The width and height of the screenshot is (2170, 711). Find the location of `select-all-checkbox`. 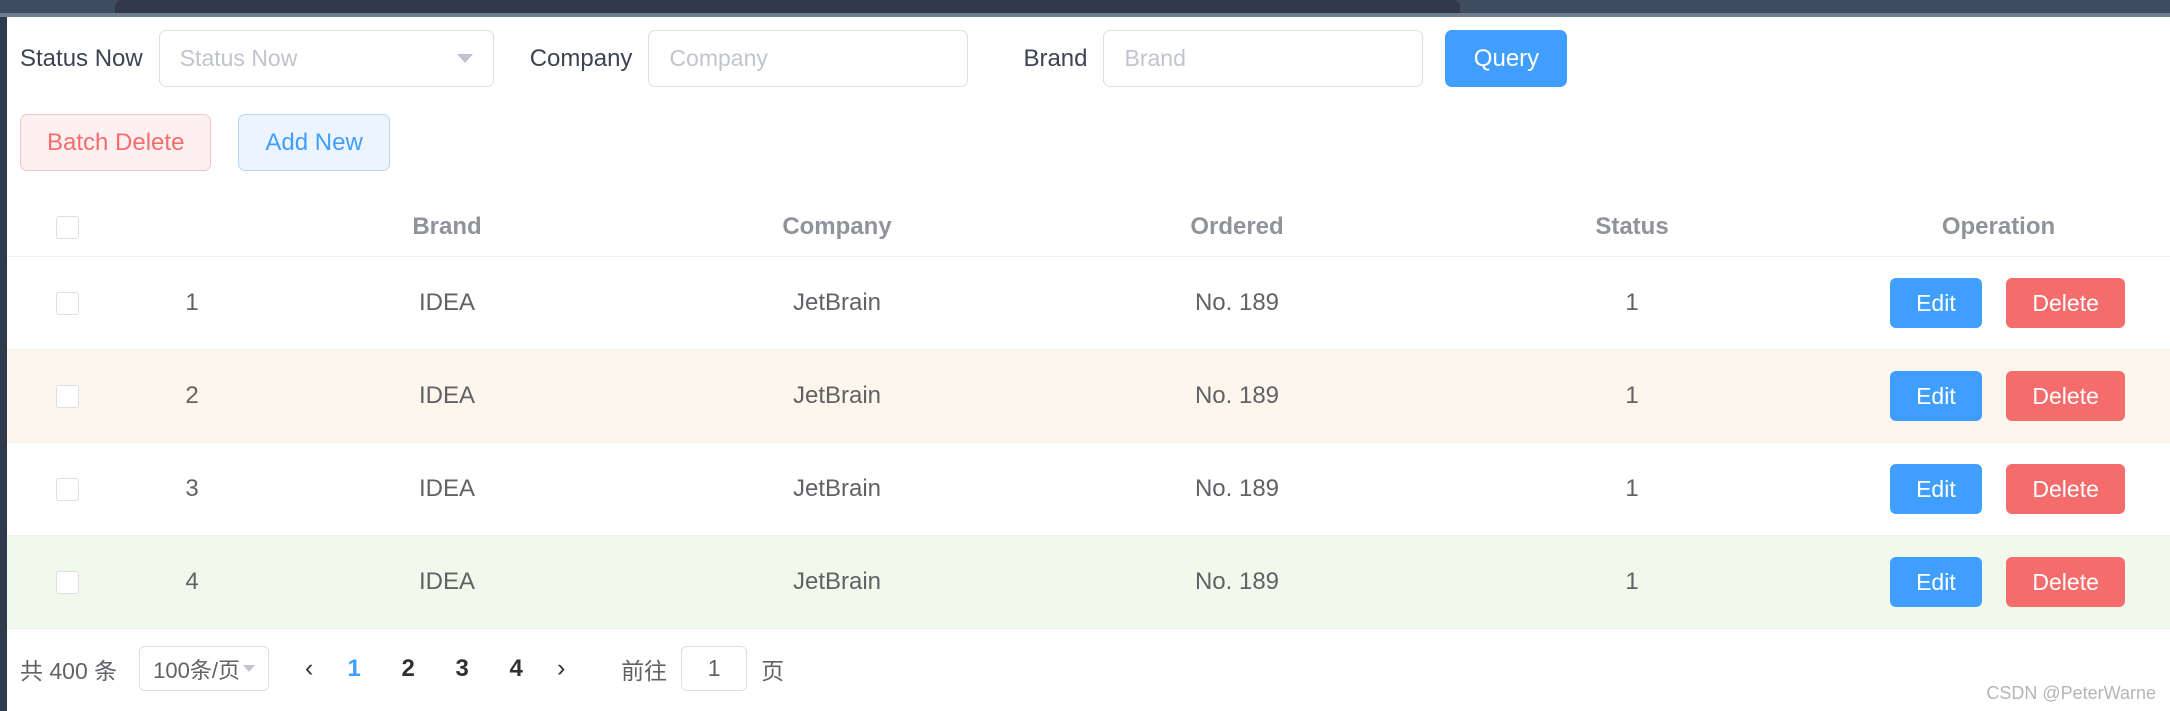

select-all-checkbox is located at coordinates (67, 228).